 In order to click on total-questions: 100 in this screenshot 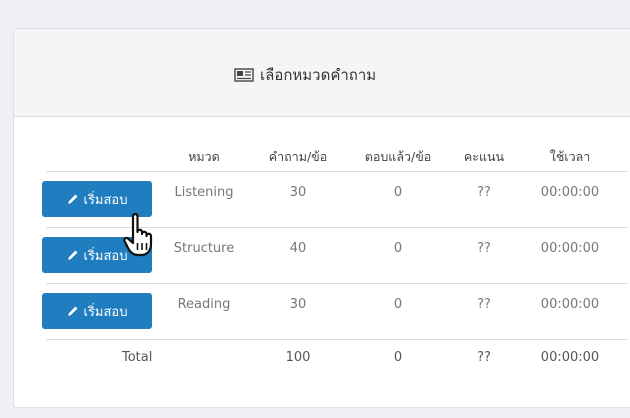, I will do `click(298, 357)`.